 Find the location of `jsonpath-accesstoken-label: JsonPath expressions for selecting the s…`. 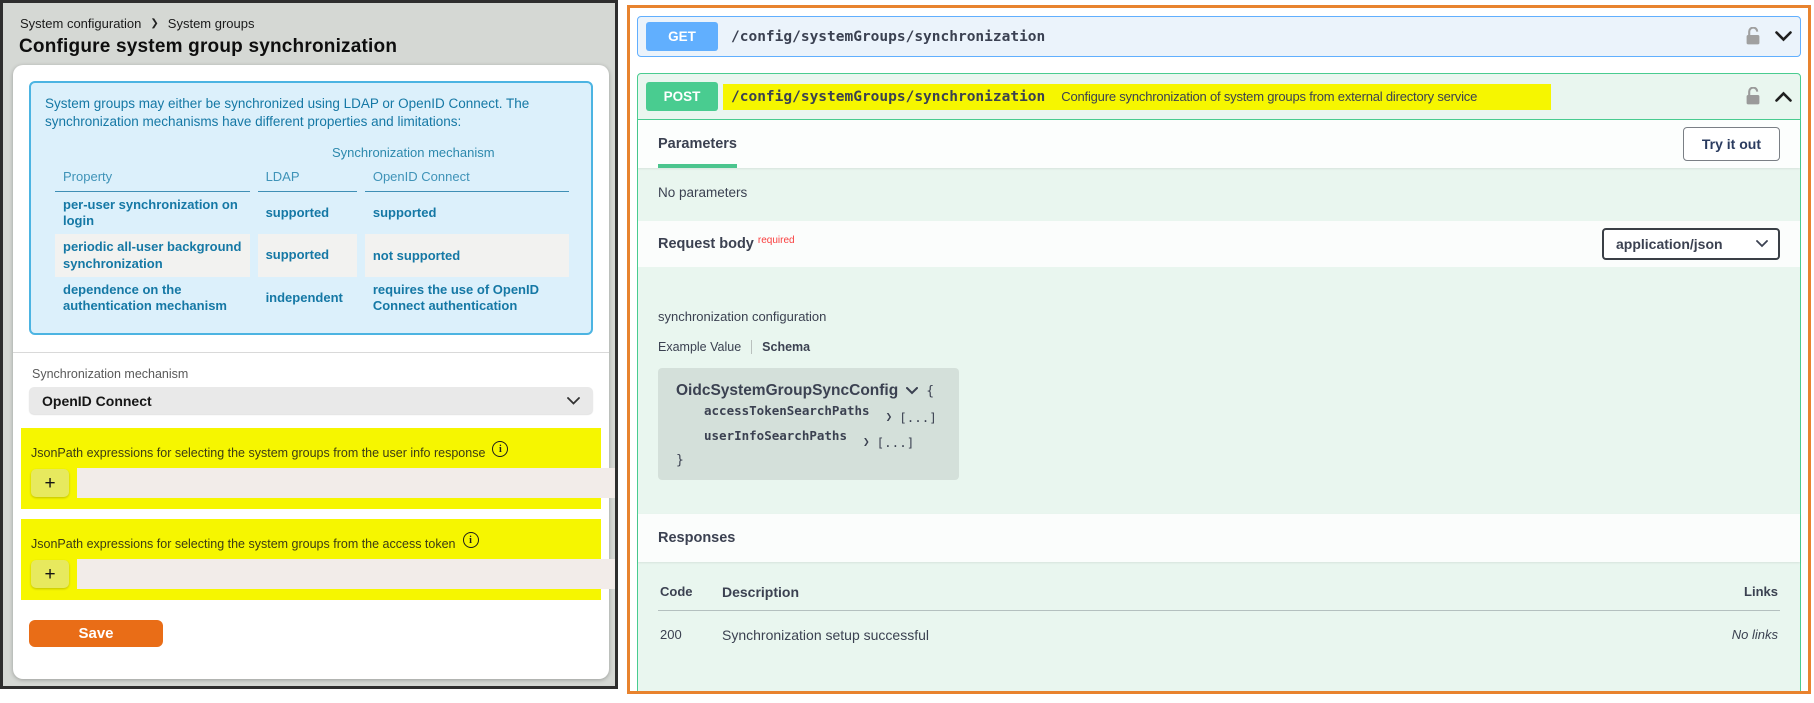

jsonpath-accesstoken-label: JsonPath expressions for selecting the s… is located at coordinates (243, 544).